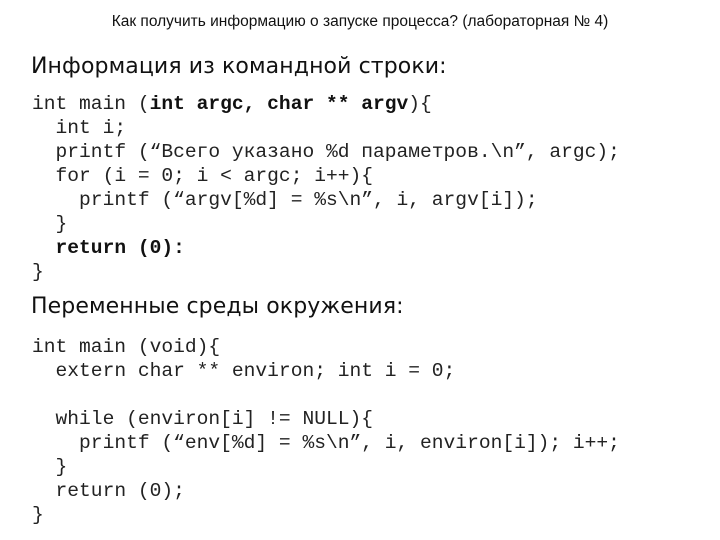 This screenshot has height=540, width=720. Describe the element at coordinates (326, 128) in the screenshot. I see `code-line: int i;` at that location.